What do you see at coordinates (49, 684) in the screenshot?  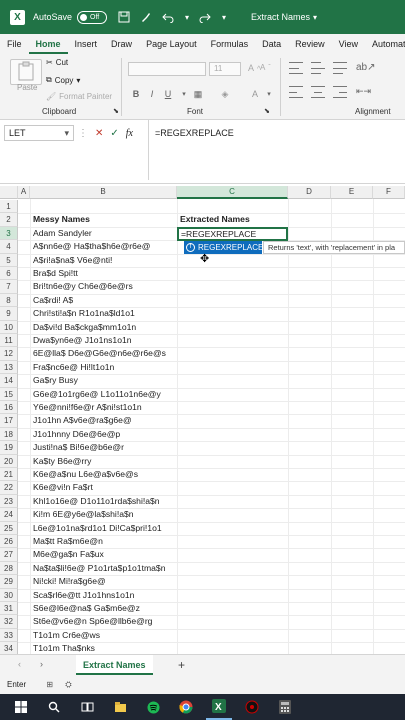 I see `accessibility-icon: ⊞` at bounding box center [49, 684].